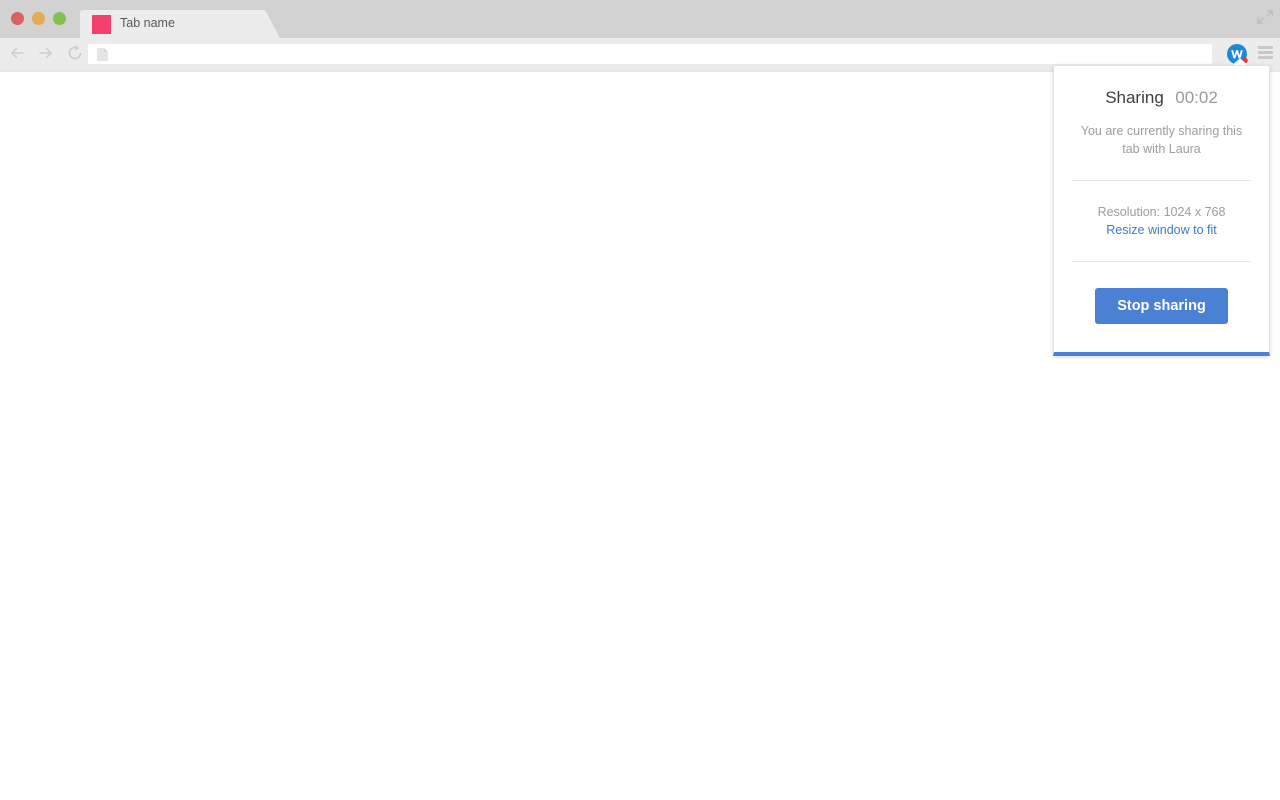 This screenshot has height=800, width=1280. Describe the element at coordinates (1161, 230) in the screenshot. I see `resize-window-link: Resize window to fit` at that location.